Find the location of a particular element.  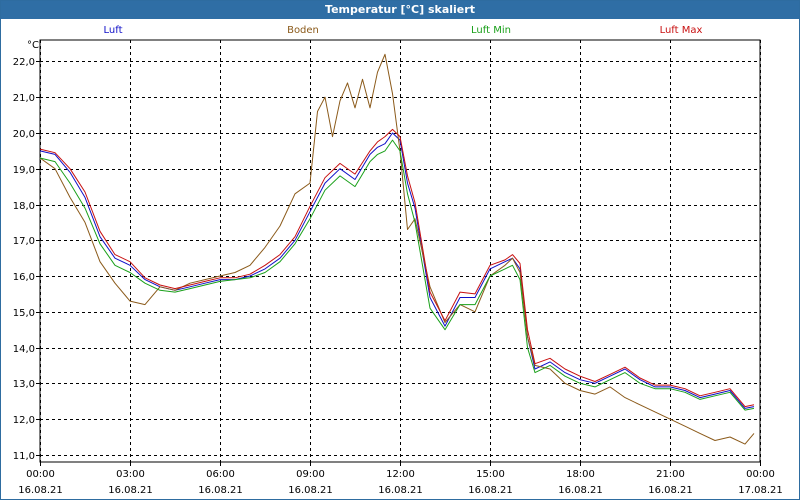

y-tick-label: 11,0 is located at coordinates (24, 456).